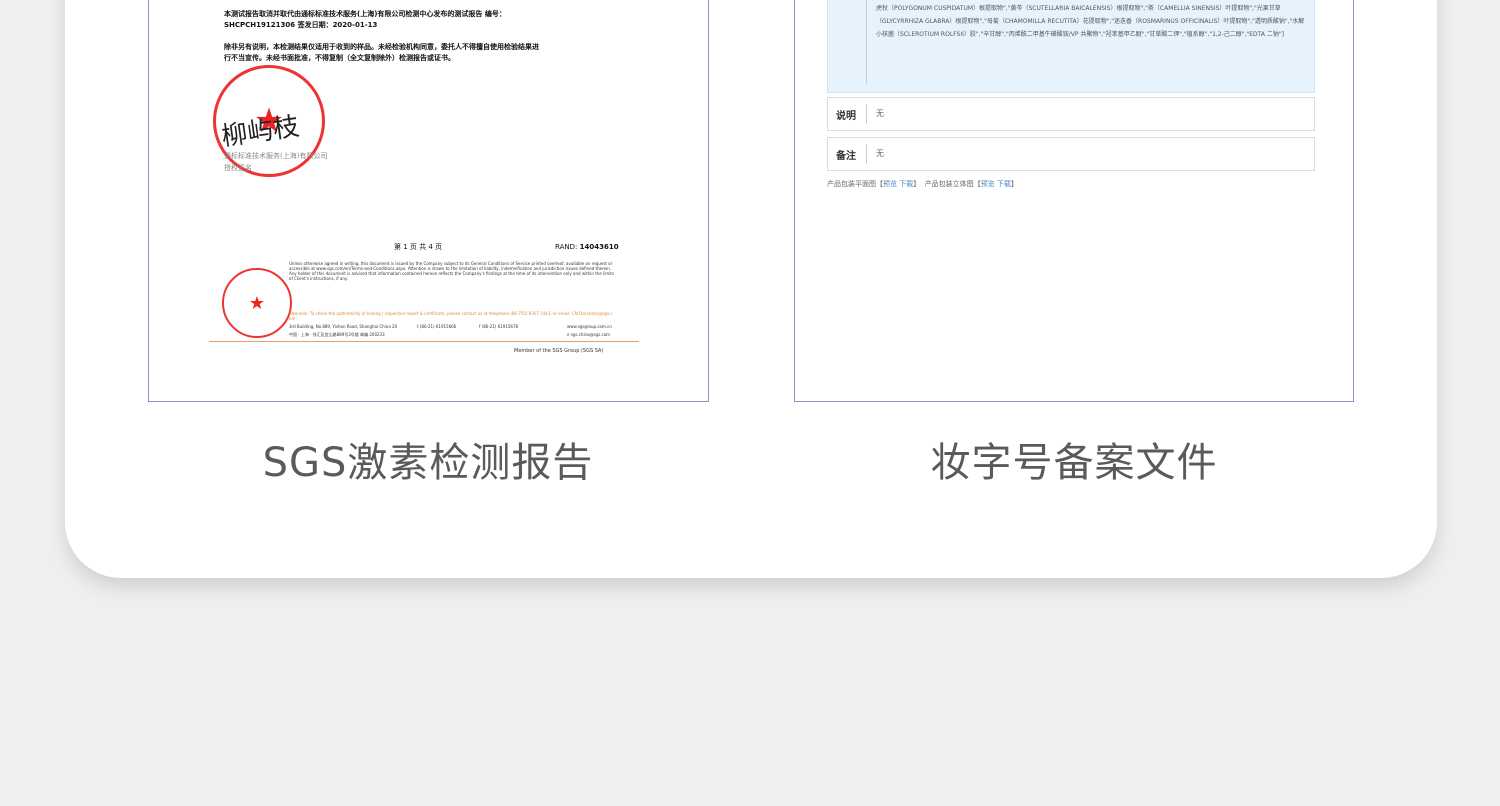 The height and width of the screenshot is (806, 1500). What do you see at coordinates (339, 58) in the screenshot?
I see `report-line: 行不当宣传。未经书面批准，不得复制（全文复制除外）检测报告或证书。` at bounding box center [339, 58].